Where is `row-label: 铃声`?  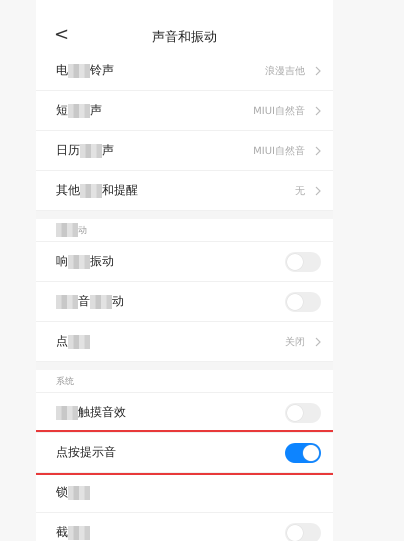 row-label: 铃声 is located at coordinates (102, 70).